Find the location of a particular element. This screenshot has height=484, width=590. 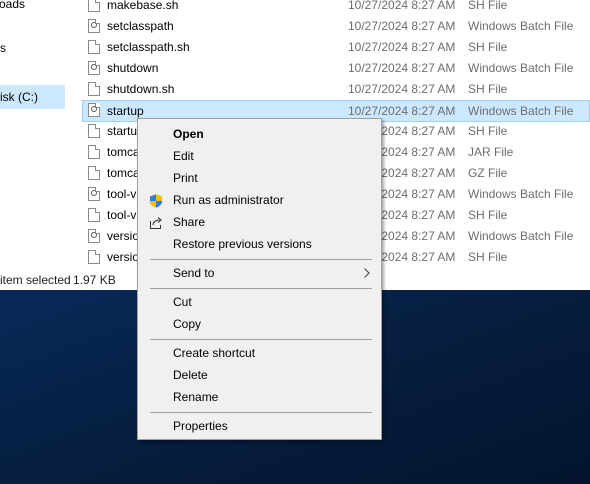

menu-item-share: Share is located at coordinates (259, 222).